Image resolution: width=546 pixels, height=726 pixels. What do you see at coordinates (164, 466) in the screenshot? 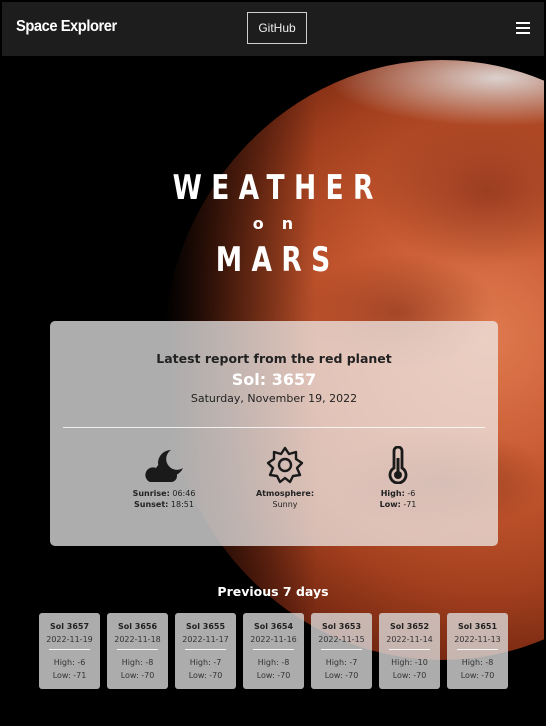
I see `moon-cloud-icon` at bounding box center [164, 466].